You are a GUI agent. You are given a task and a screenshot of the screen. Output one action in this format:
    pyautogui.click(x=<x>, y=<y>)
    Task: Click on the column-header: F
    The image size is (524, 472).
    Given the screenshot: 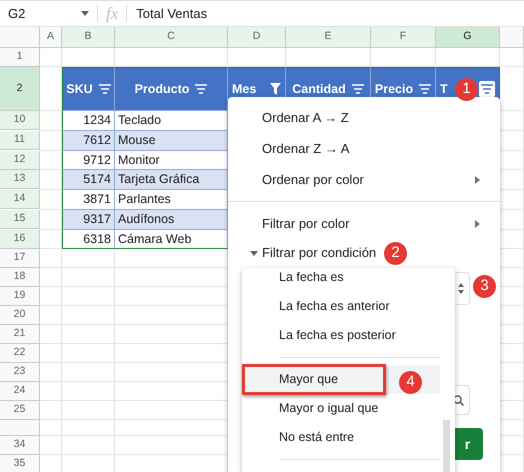 What is the action you would take?
    pyautogui.click(x=403, y=37)
    